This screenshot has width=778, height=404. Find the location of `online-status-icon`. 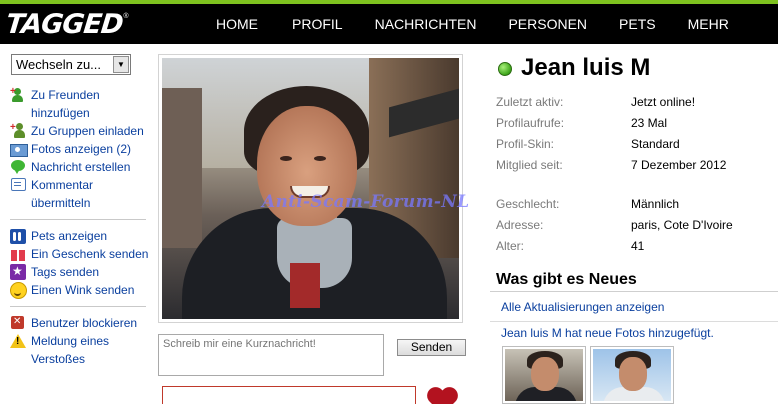

online-status-icon is located at coordinates (505, 69).